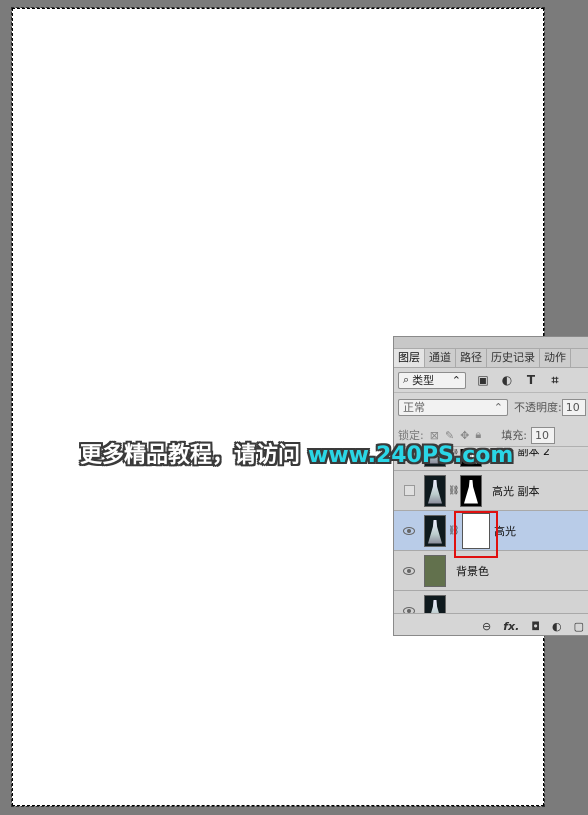 The image size is (588, 815). What do you see at coordinates (511, 626) in the screenshot?
I see `fx-icon: fx.` at bounding box center [511, 626].